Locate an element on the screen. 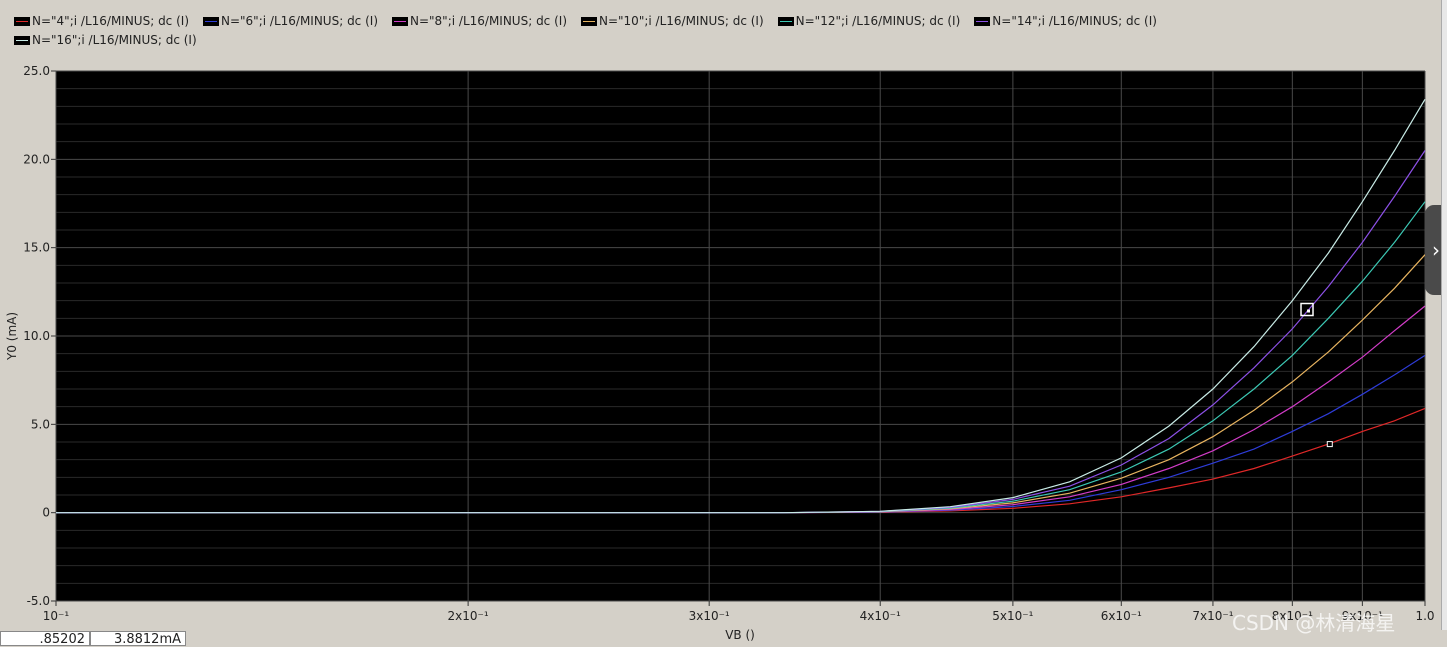  x-tick-label: 6x10⁻¹ is located at coordinates (1121, 616).